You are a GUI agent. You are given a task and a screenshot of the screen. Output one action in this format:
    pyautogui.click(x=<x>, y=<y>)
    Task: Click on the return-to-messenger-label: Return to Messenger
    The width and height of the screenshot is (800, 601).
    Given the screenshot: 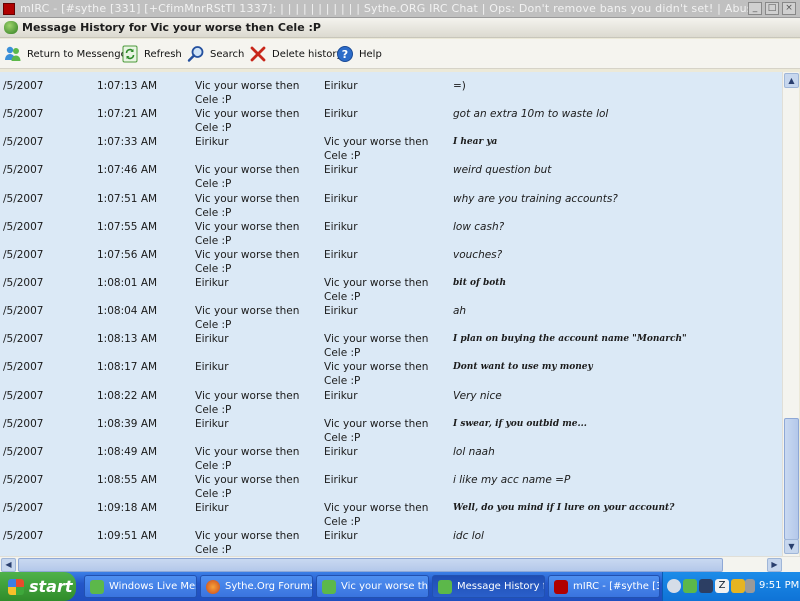 What is the action you would take?
    pyautogui.click(x=79, y=54)
    